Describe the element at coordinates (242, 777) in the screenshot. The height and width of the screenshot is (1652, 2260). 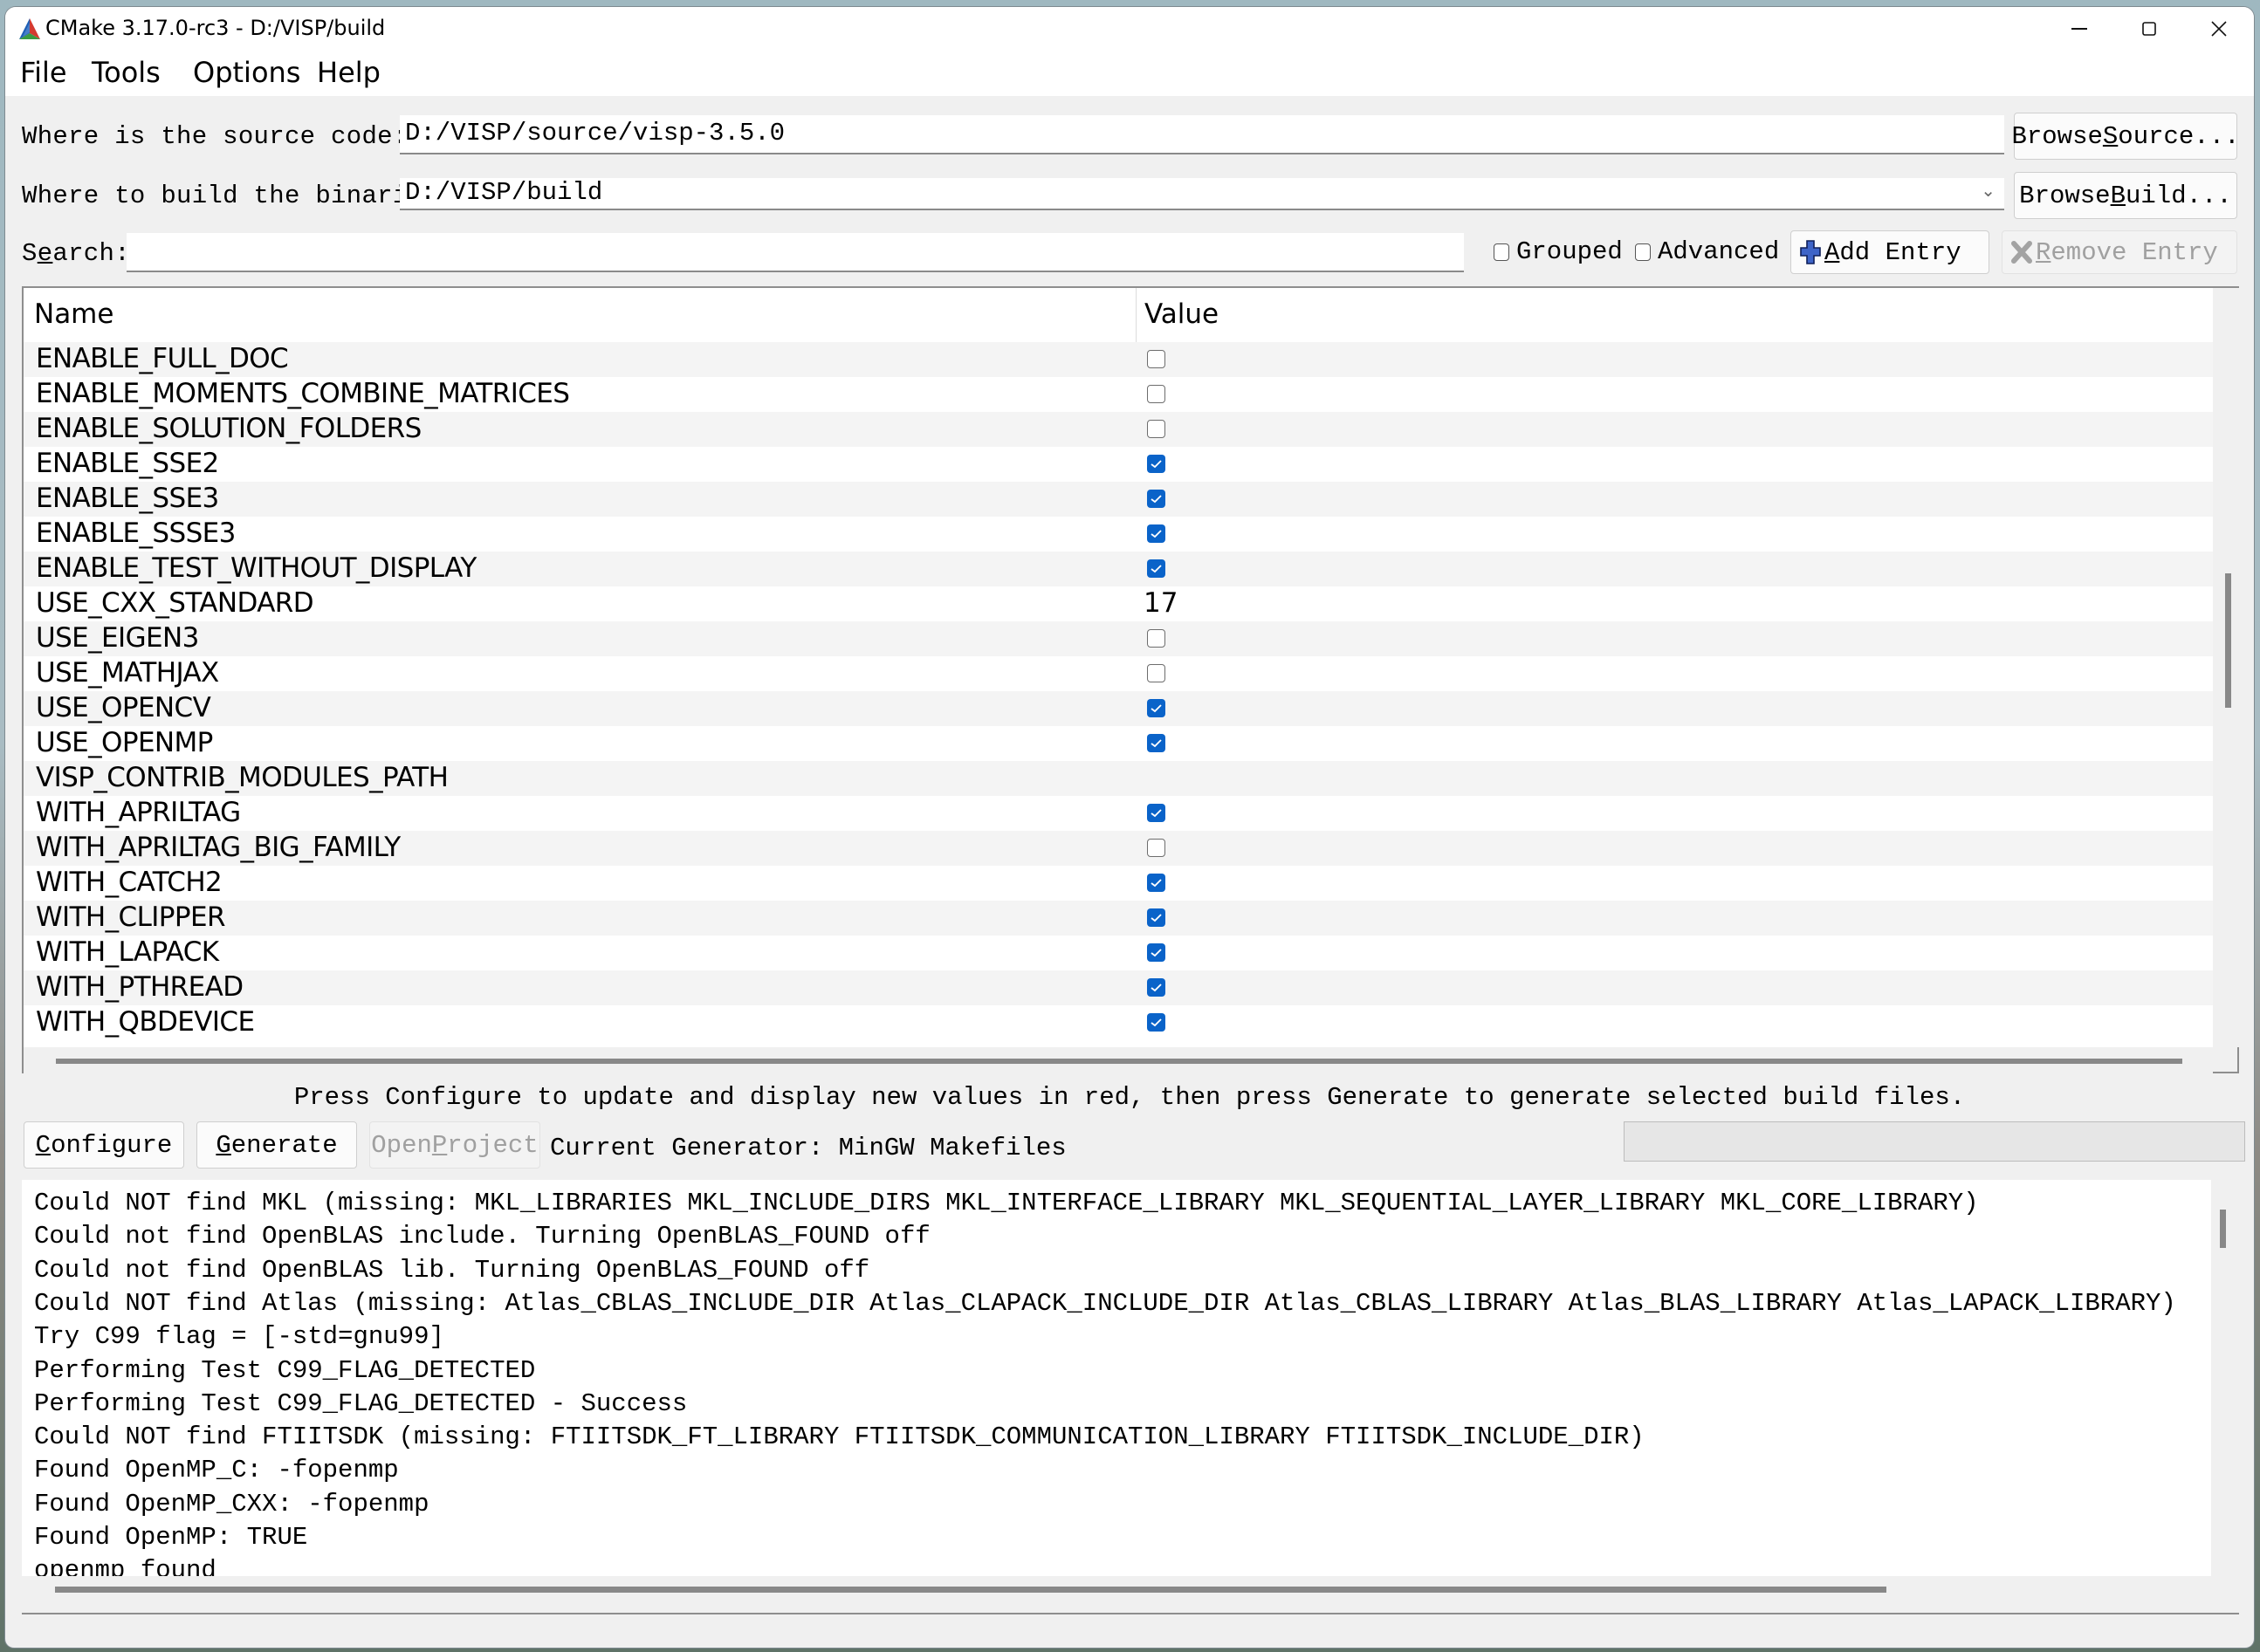
I see `cache-entry-name: VISP_CONTRIB_MODULES_PATH` at that location.